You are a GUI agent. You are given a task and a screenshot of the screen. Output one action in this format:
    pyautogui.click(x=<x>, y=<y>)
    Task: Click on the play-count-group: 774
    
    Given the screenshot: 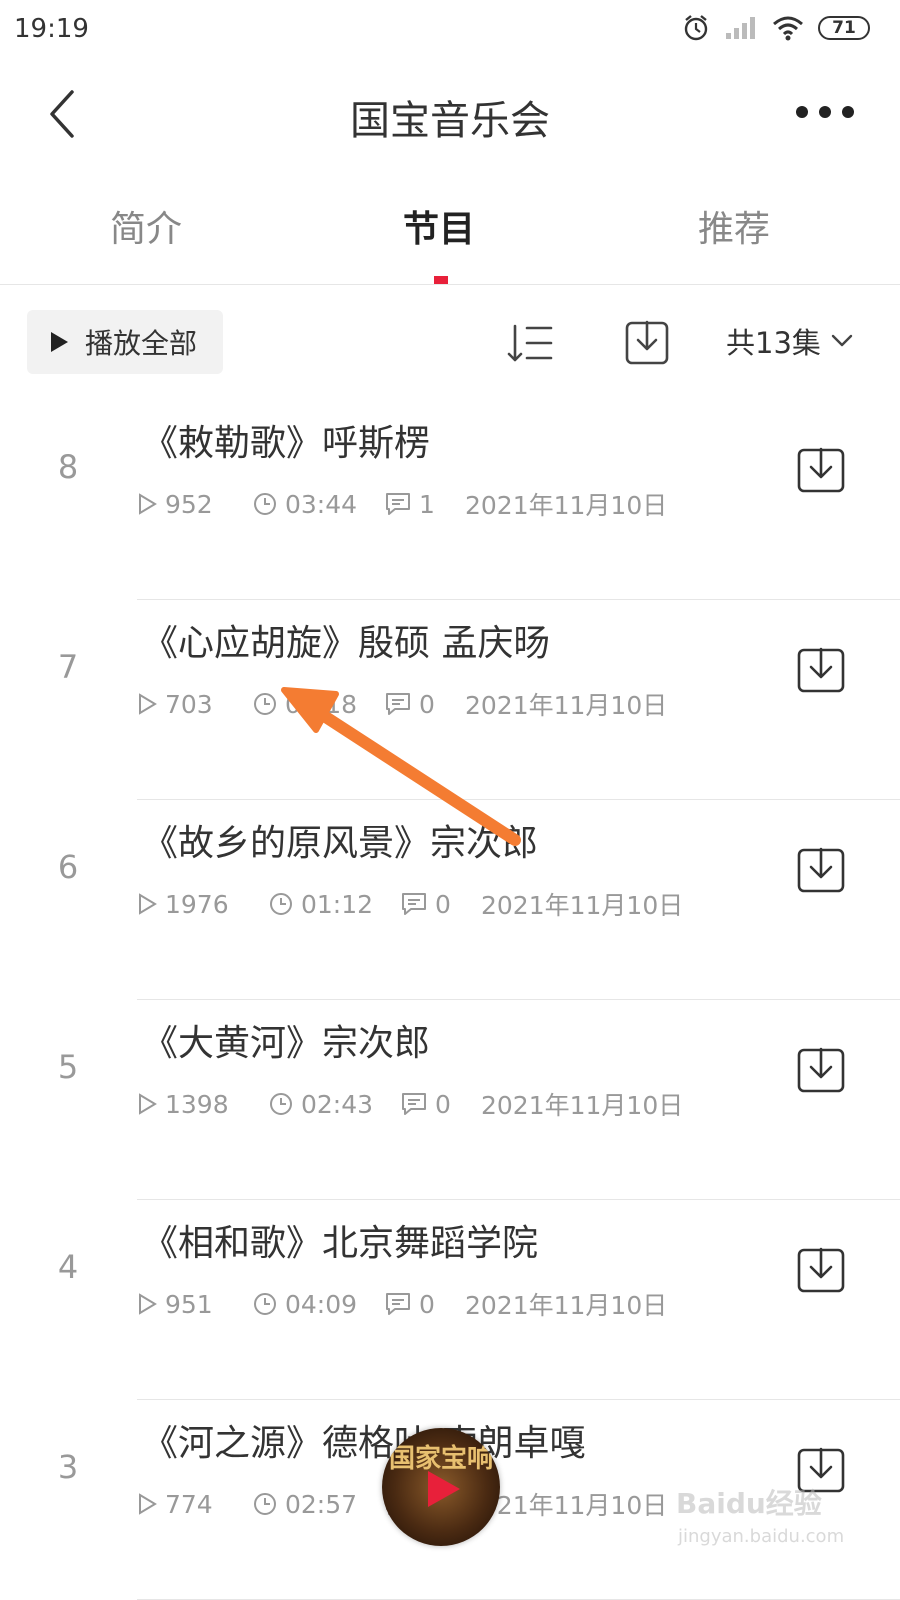 What is the action you would take?
    pyautogui.click(x=195, y=1504)
    